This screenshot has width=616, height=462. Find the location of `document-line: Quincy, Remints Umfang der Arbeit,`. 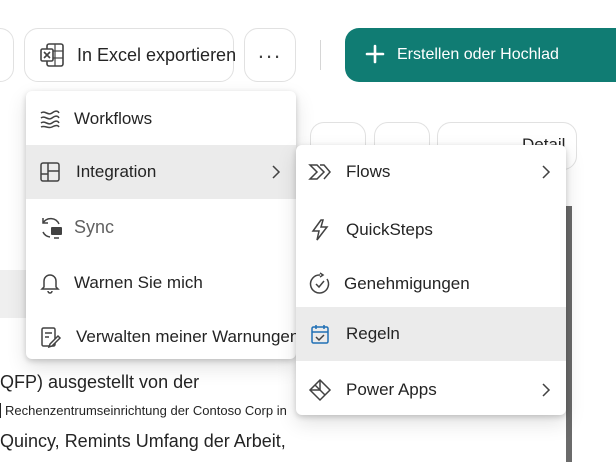

document-line: Quincy, Remints Umfang der Arbeit, is located at coordinates (143, 441).